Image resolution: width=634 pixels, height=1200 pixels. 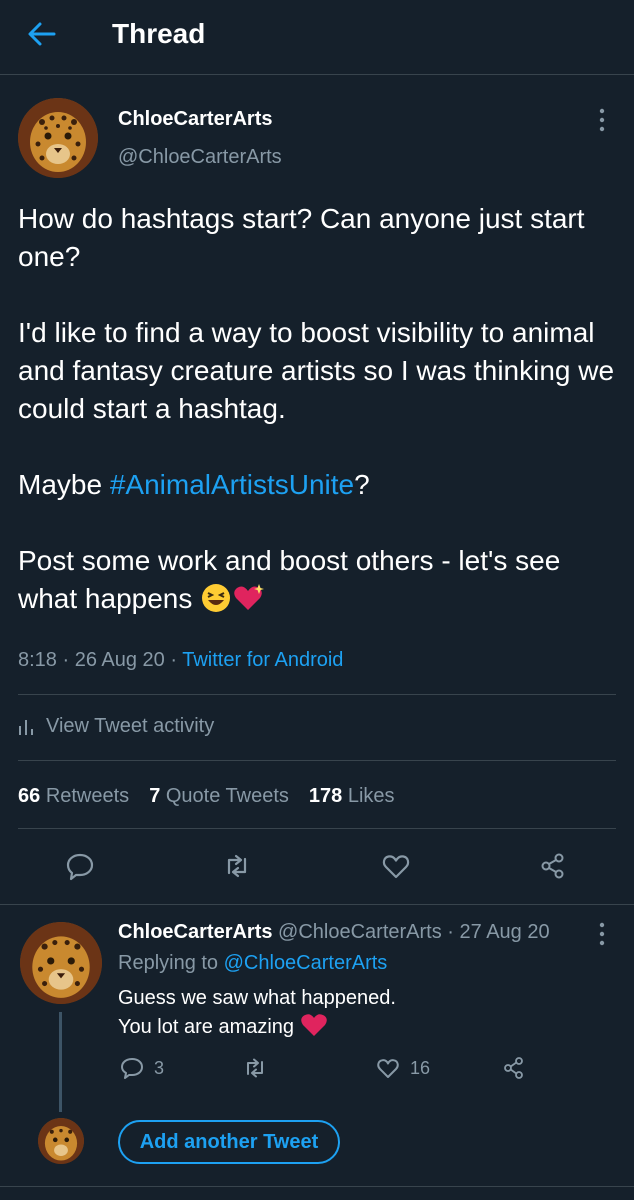 What do you see at coordinates (159, 33) in the screenshot?
I see `page-title: Thread` at bounding box center [159, 33].